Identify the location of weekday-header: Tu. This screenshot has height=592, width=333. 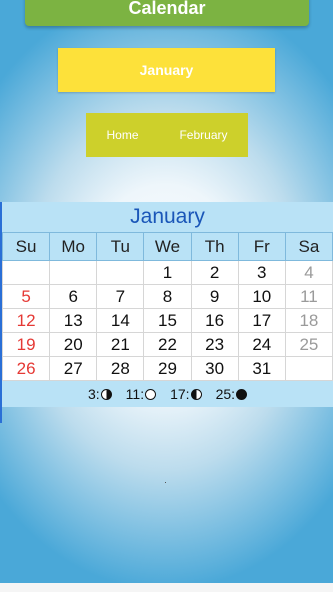
(120, 246).